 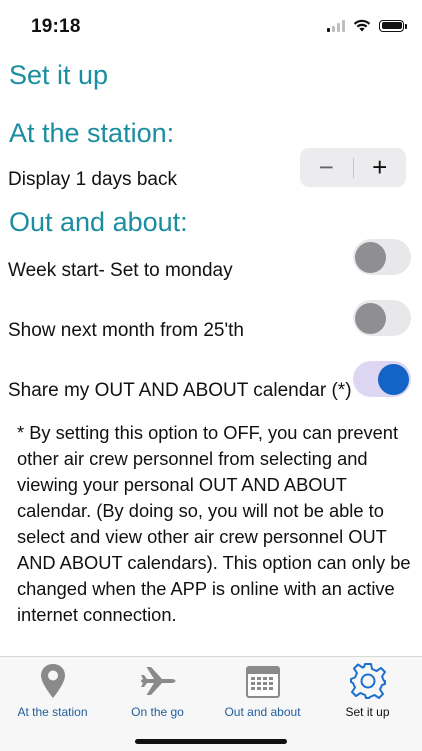 I want to click on tab-label: On the go, so click(x=157, y=712).